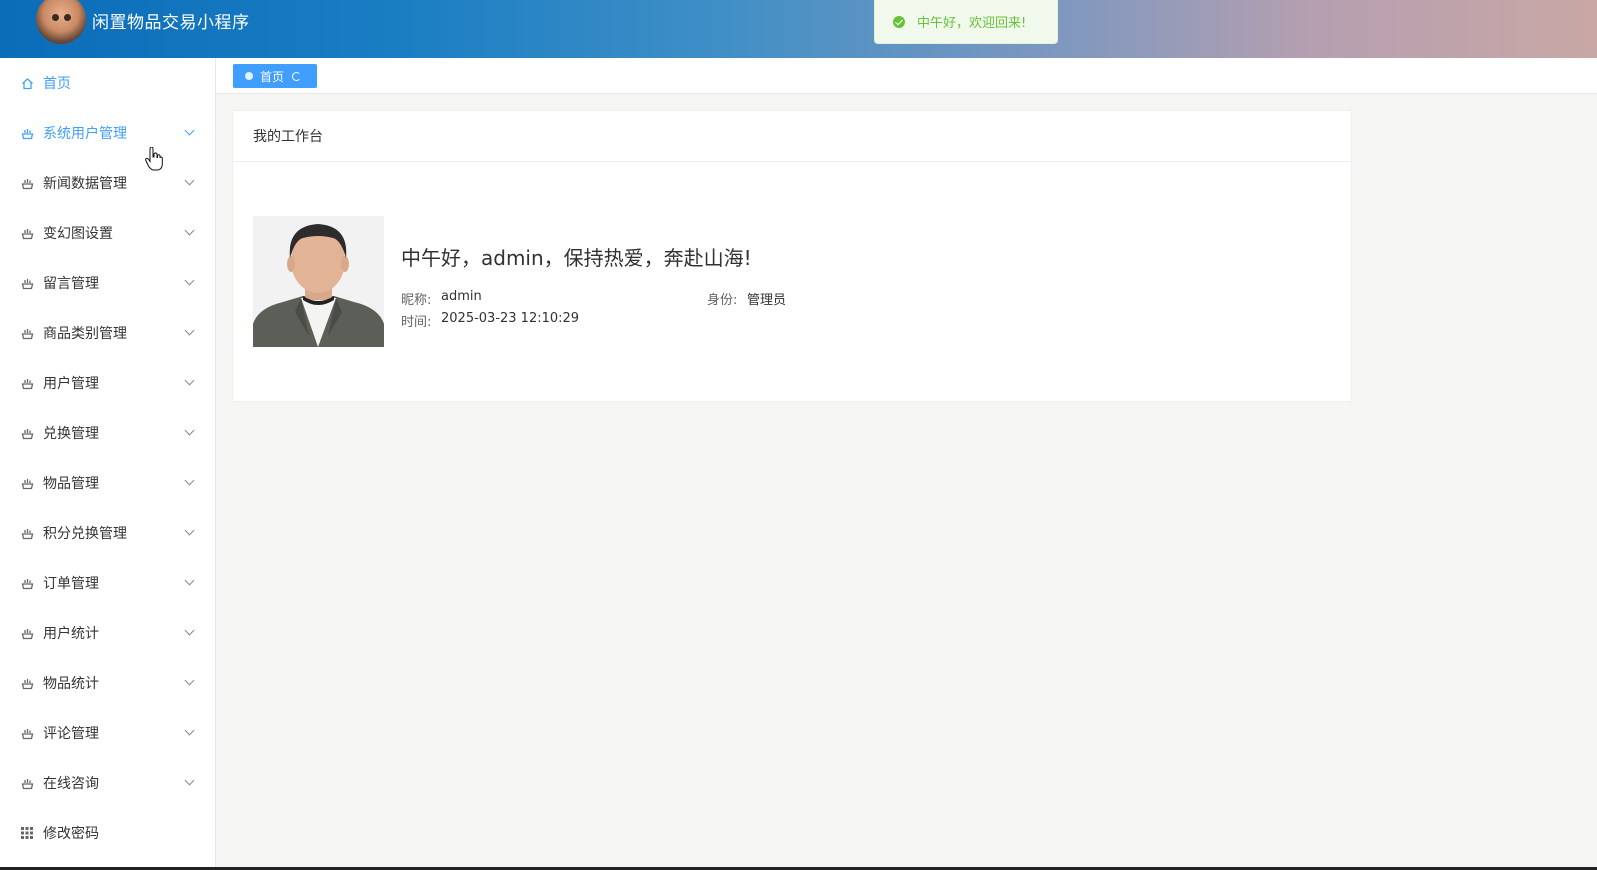 The image size is (1597, 870). I want to click on sidebar-item-label: 修改密码, so click(71, 834).